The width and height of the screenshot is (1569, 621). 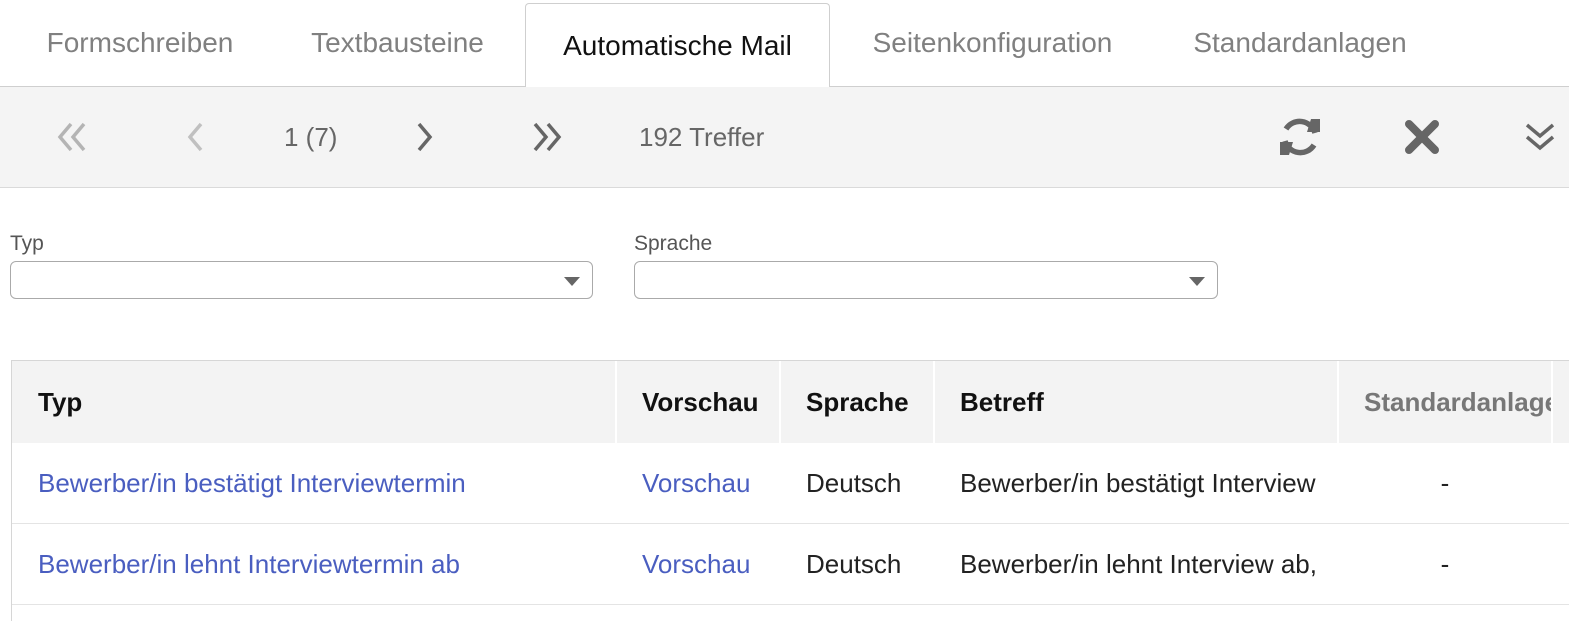 I want to click on tab-seitenkonfiguration: Seitenkonfiguration, so click(x=992, y=43).